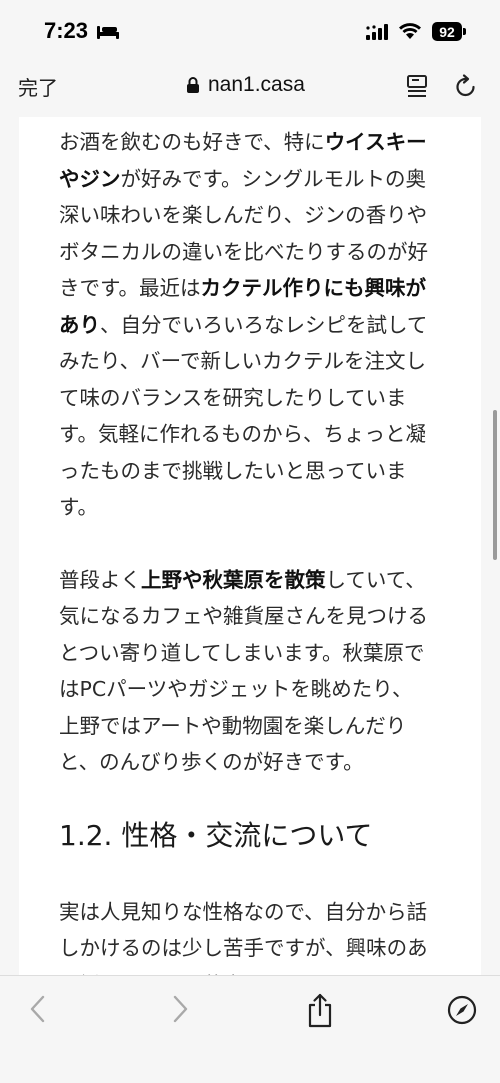 The image size is (500, 1083). Describe the element at coordinates (233, 579) in the screenshot. I see `bold-text: 上野や秋葉原を散策` at that location.